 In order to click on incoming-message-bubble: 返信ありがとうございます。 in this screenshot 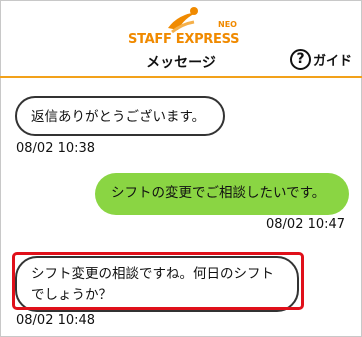, I will do `click(120, 116)`.